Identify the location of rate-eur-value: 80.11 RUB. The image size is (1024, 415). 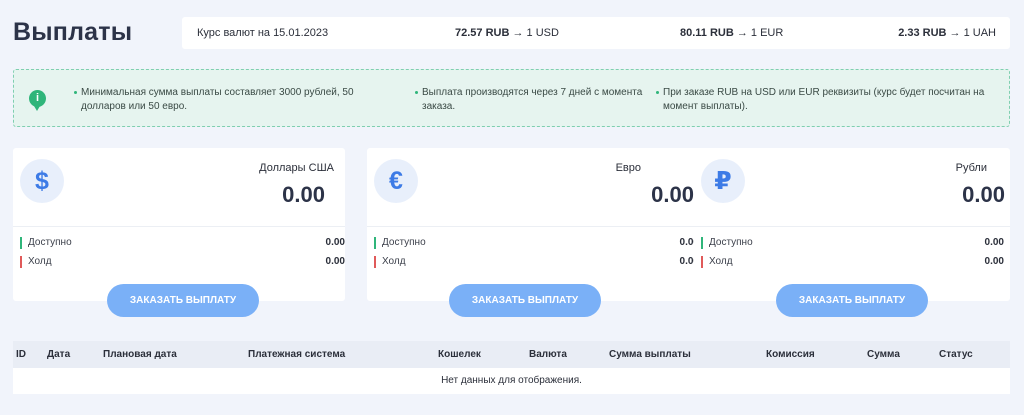
(707, 33).